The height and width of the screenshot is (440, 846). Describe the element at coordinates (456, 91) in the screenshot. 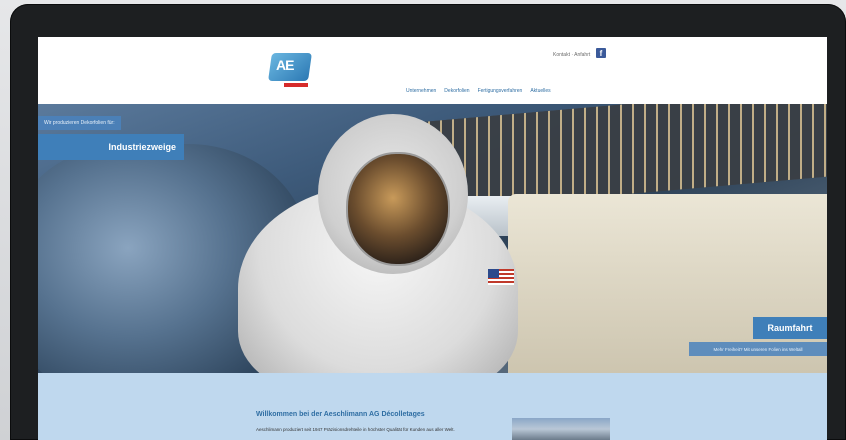

I see `nav-item-dekorfolien: Dekorfolien` at that location.